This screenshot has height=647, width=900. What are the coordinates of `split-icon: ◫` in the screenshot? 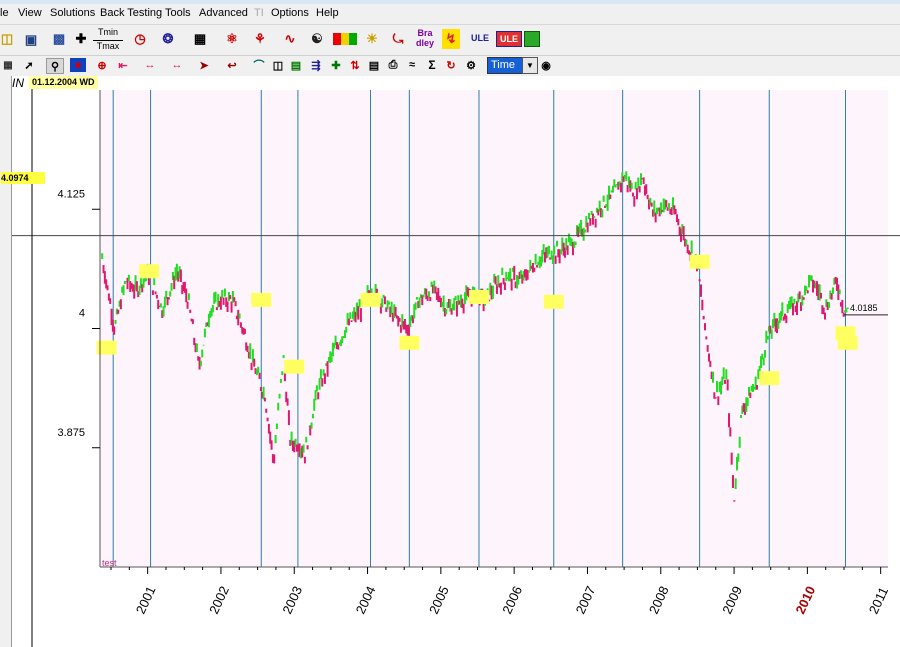 It's located at (278, 65).